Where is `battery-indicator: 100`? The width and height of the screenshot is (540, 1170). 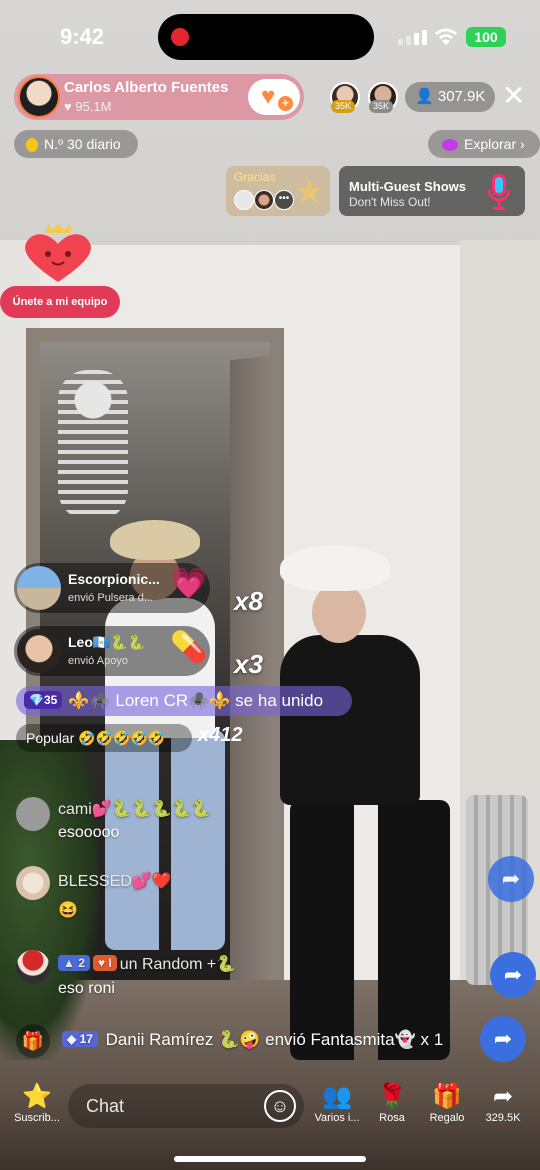 battery-indicator: 100 is located at coordinates (486, 37).